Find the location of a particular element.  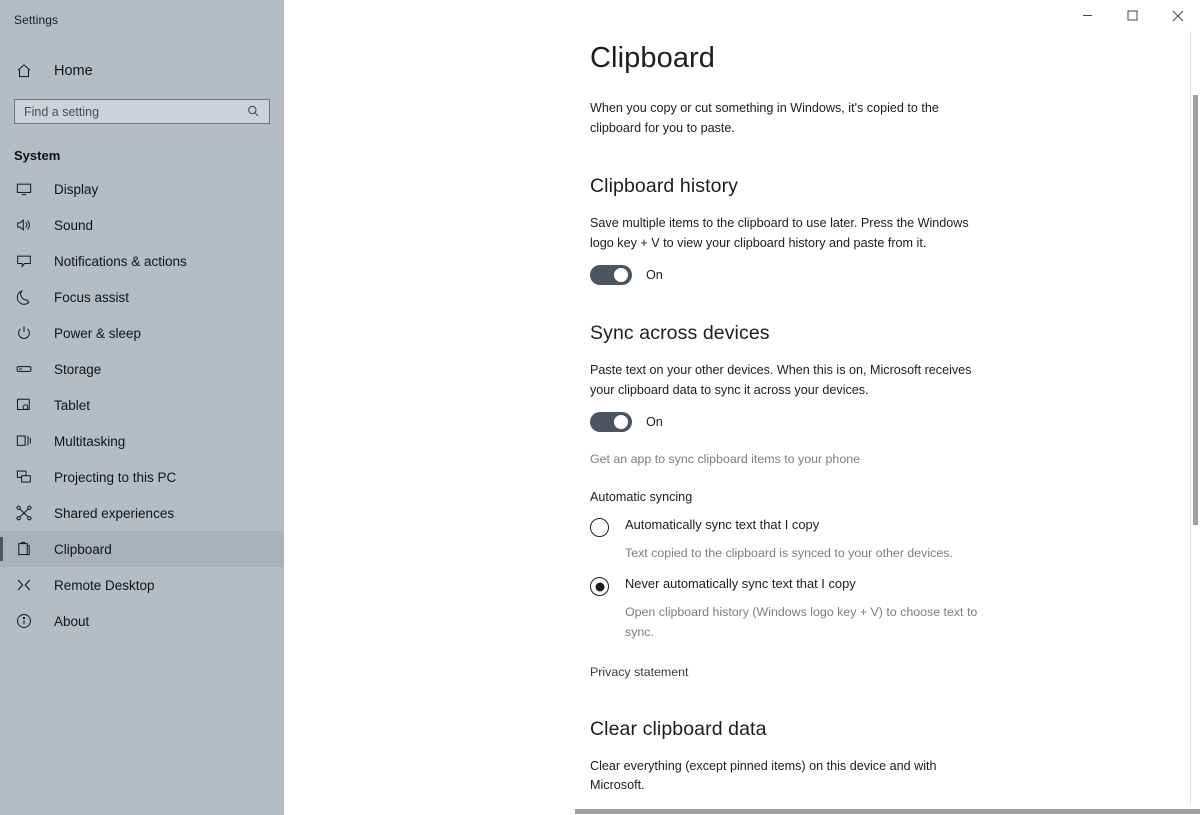

sidebar-item-projecting: Projecting to this PC is located at coordinates (142, 477).